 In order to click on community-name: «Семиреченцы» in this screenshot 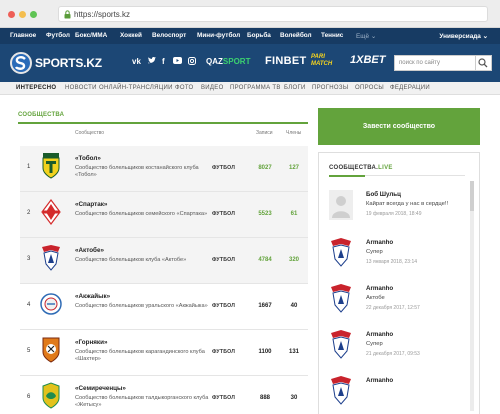, I will do `click(100, 388)`.